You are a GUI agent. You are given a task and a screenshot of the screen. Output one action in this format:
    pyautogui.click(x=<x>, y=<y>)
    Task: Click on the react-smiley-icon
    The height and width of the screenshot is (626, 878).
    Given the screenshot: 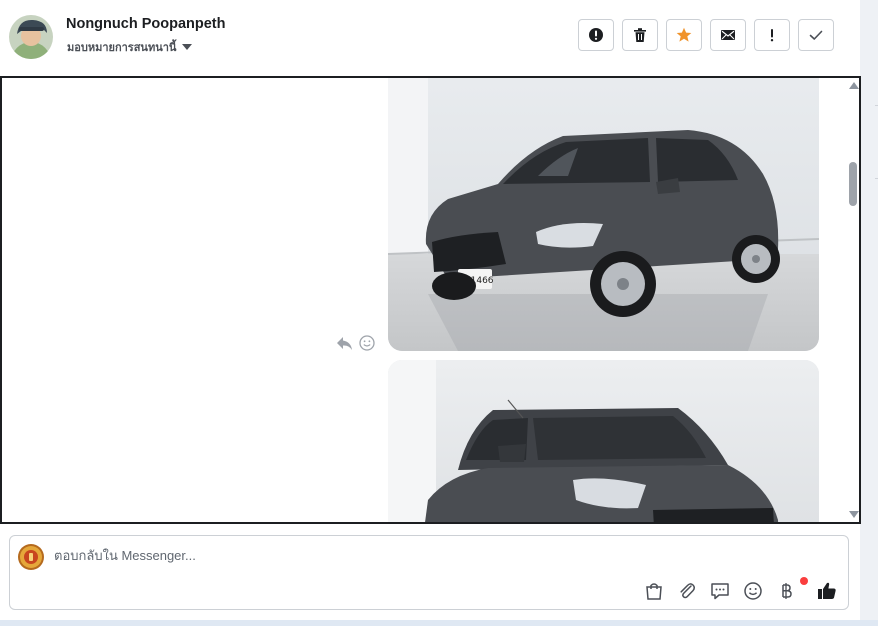 What is the action you would take?
    pyautogui.click(x=367, y=343)
    